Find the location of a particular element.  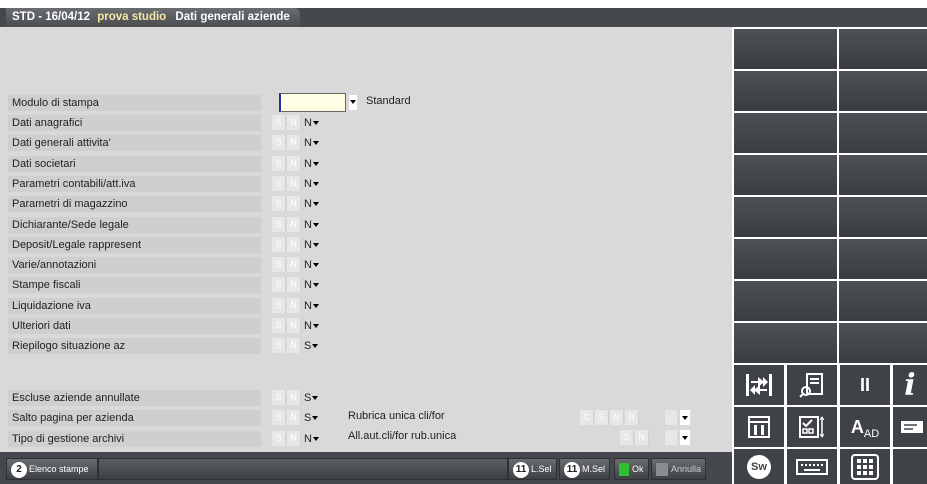

checklist-sort-icon is located at coordinates (812, 427).